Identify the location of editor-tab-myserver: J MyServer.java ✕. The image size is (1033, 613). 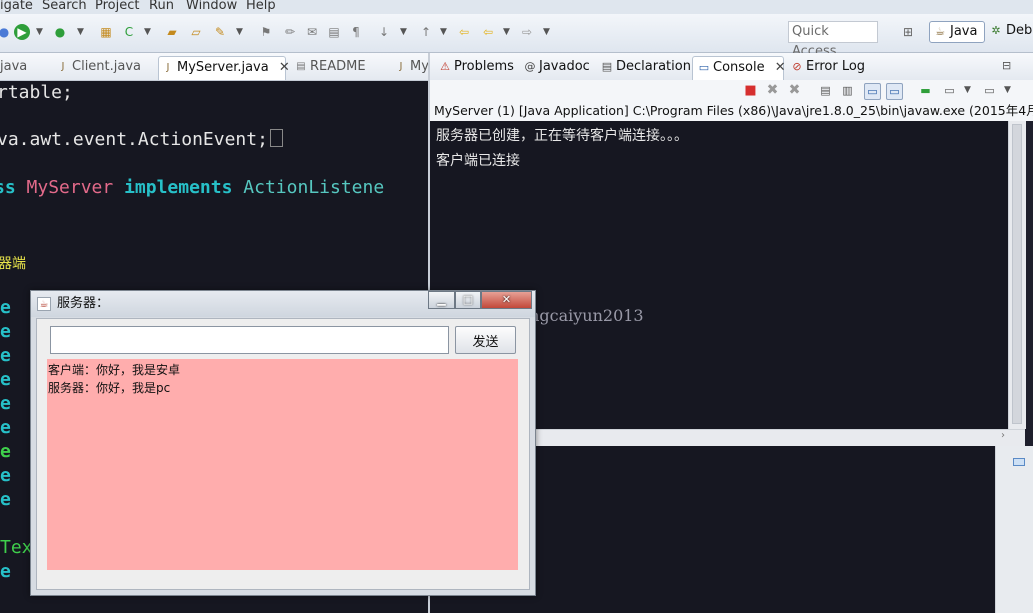
(224, 68).